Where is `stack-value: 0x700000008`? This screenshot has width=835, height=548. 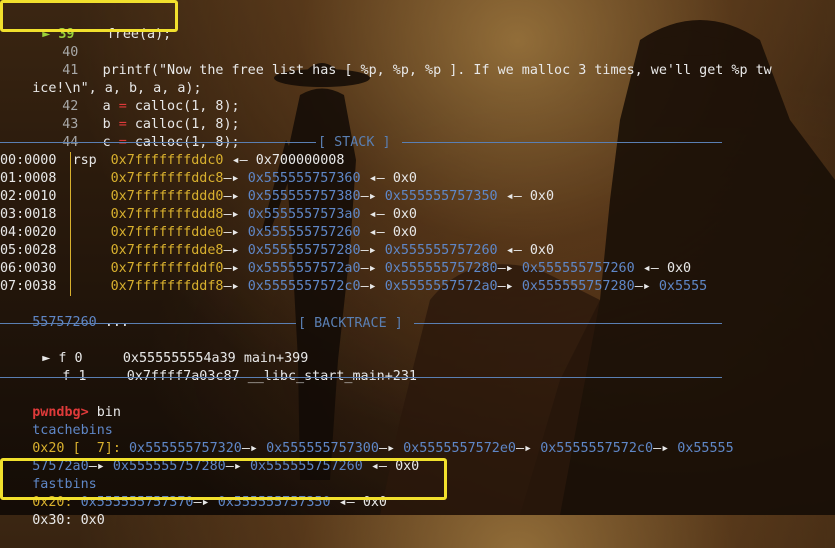 stack-value: 0x700000008 is located at coordinates (300, 160).